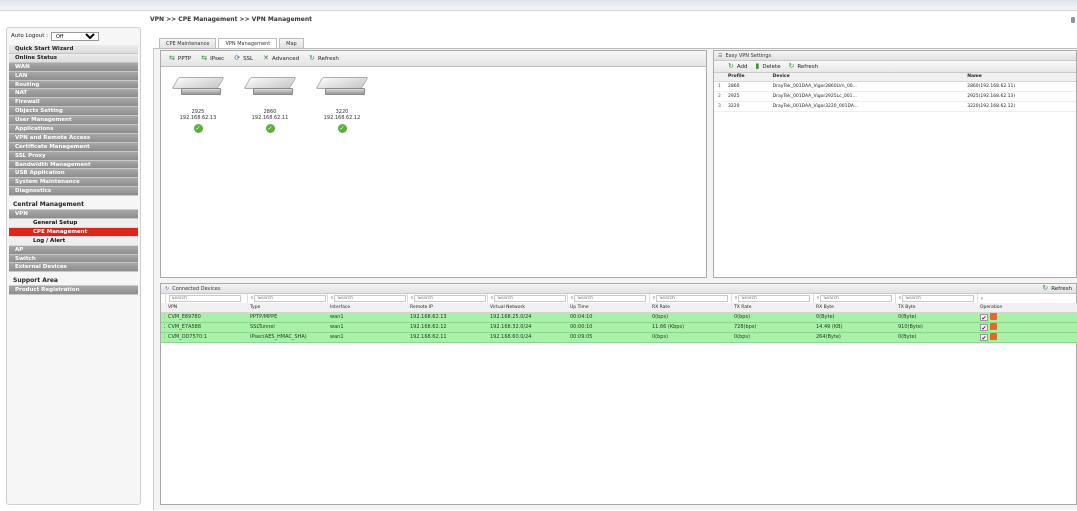 The width and height of the screenshot is (1077, 511). Describe the element at coordinates (287, 308) in the screenshot. I see `column-header: Type` at that location.